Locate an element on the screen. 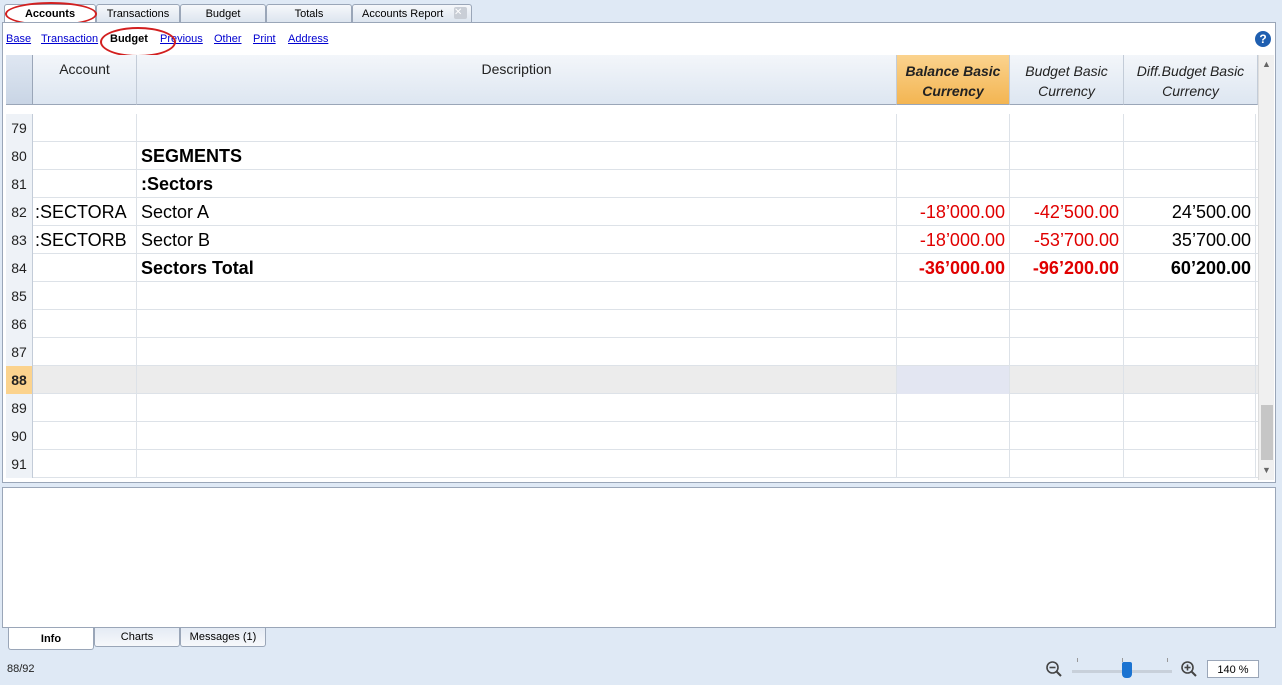  tab-charts: Charts is located at coordinates (137, 637).